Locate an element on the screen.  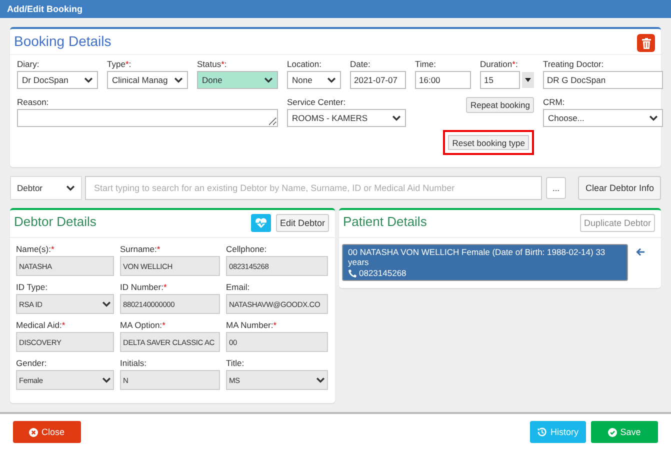
card-title: Patient Details is located at coordinates (385, 221).